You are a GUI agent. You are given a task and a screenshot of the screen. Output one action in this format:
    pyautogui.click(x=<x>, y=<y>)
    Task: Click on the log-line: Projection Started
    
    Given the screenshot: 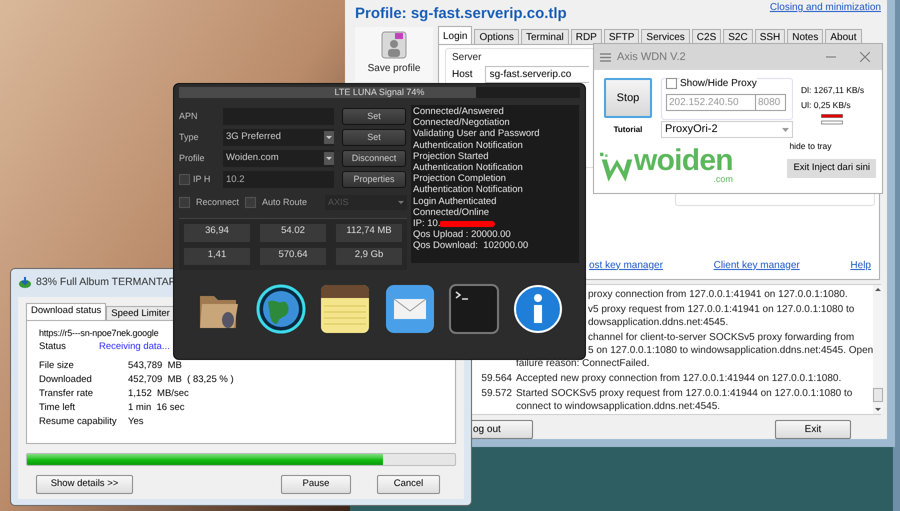 What is the action you would take?
    pyautogui.click(x=451, y=156)
    